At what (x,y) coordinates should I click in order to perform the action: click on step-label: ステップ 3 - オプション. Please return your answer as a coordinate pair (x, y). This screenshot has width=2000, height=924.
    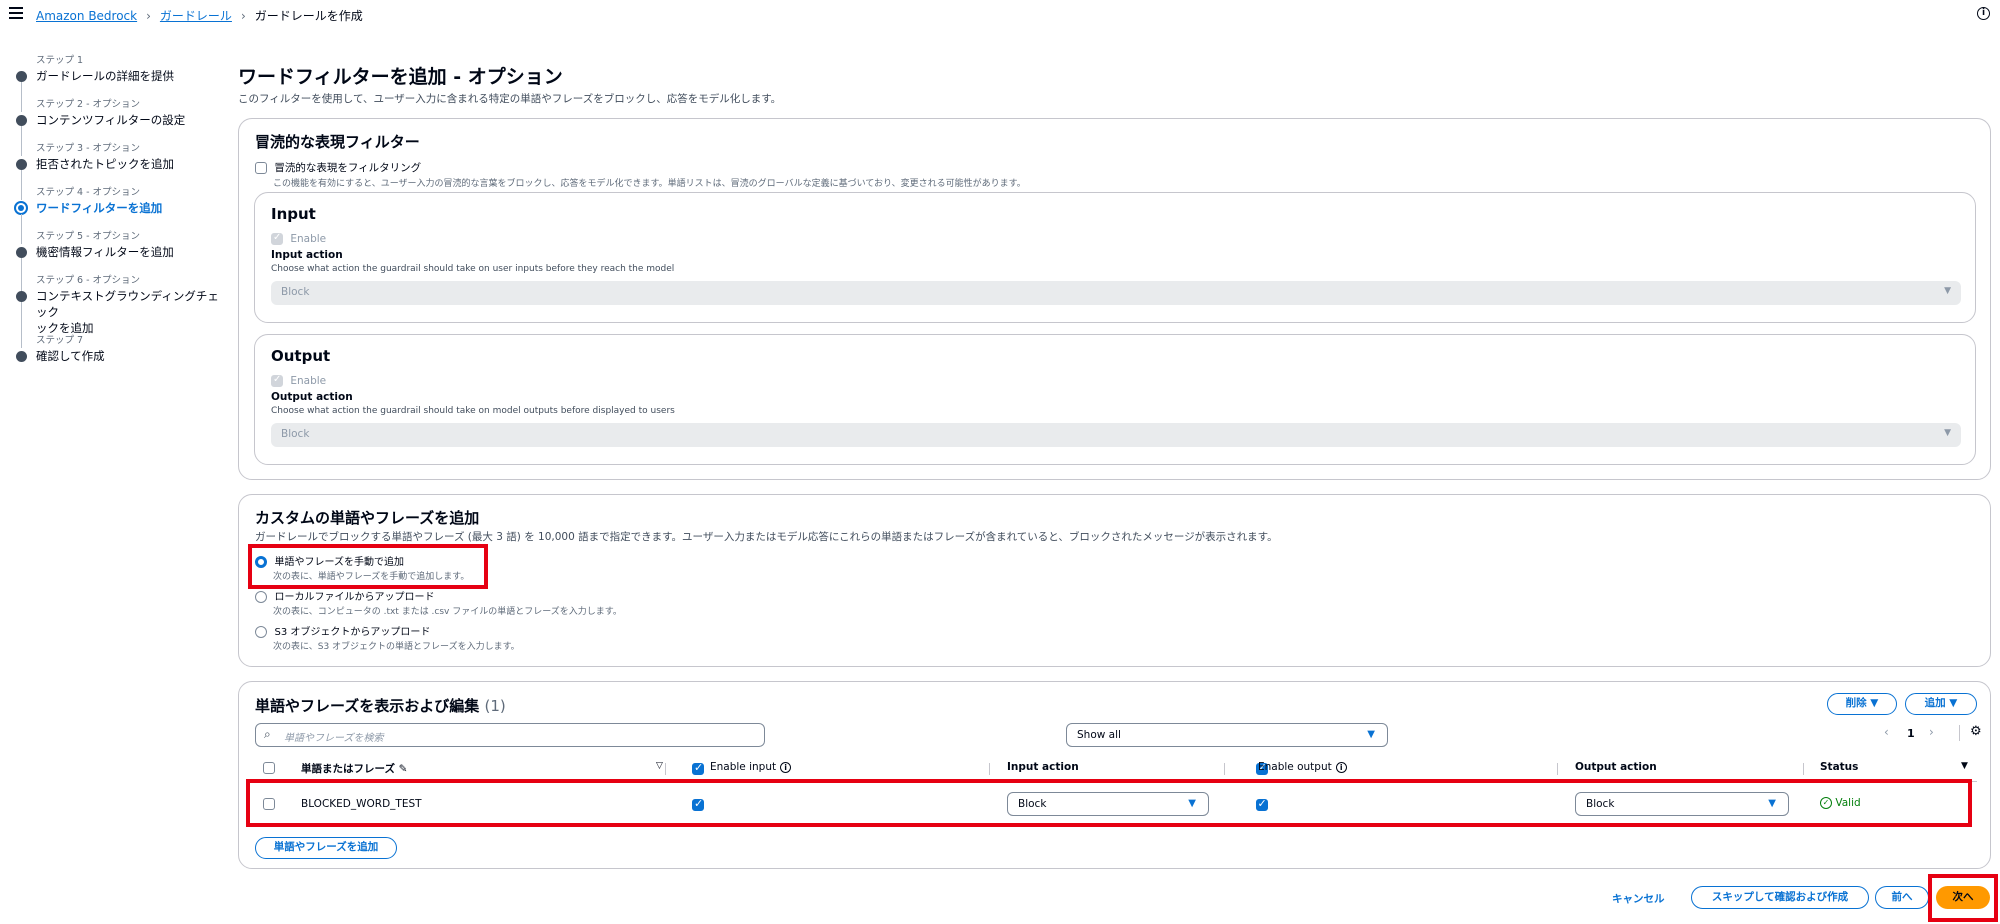
    Looking at the image, I should click on (88, 148).